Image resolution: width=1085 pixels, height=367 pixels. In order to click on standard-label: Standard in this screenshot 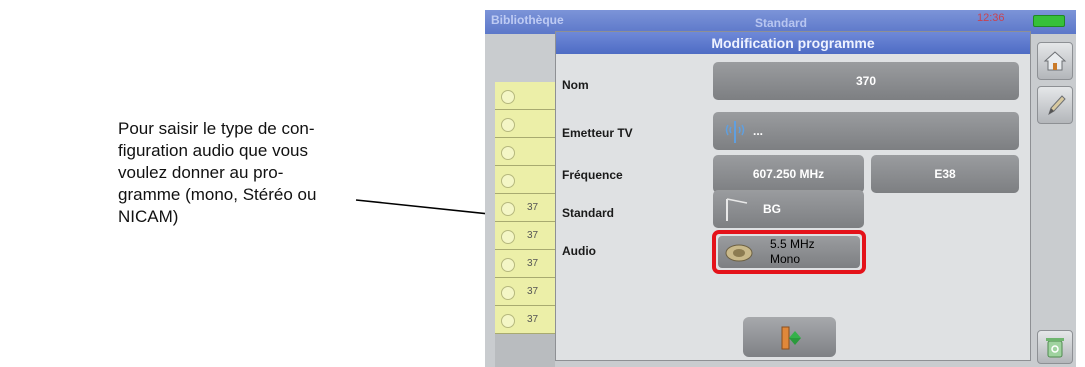, I will do `click(588, 213)`.